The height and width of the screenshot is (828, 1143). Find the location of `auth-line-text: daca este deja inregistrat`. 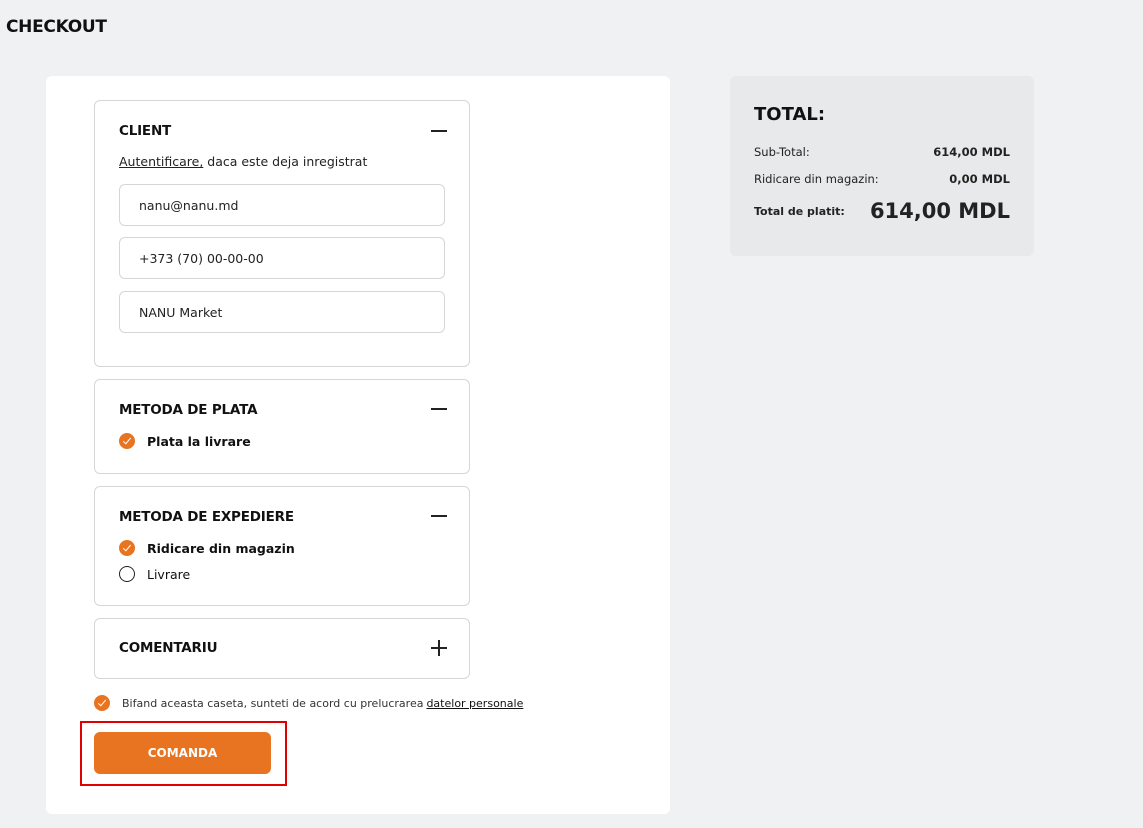

auth-line-text: daca este deja inregistrat is located at coordinates (285, 161).